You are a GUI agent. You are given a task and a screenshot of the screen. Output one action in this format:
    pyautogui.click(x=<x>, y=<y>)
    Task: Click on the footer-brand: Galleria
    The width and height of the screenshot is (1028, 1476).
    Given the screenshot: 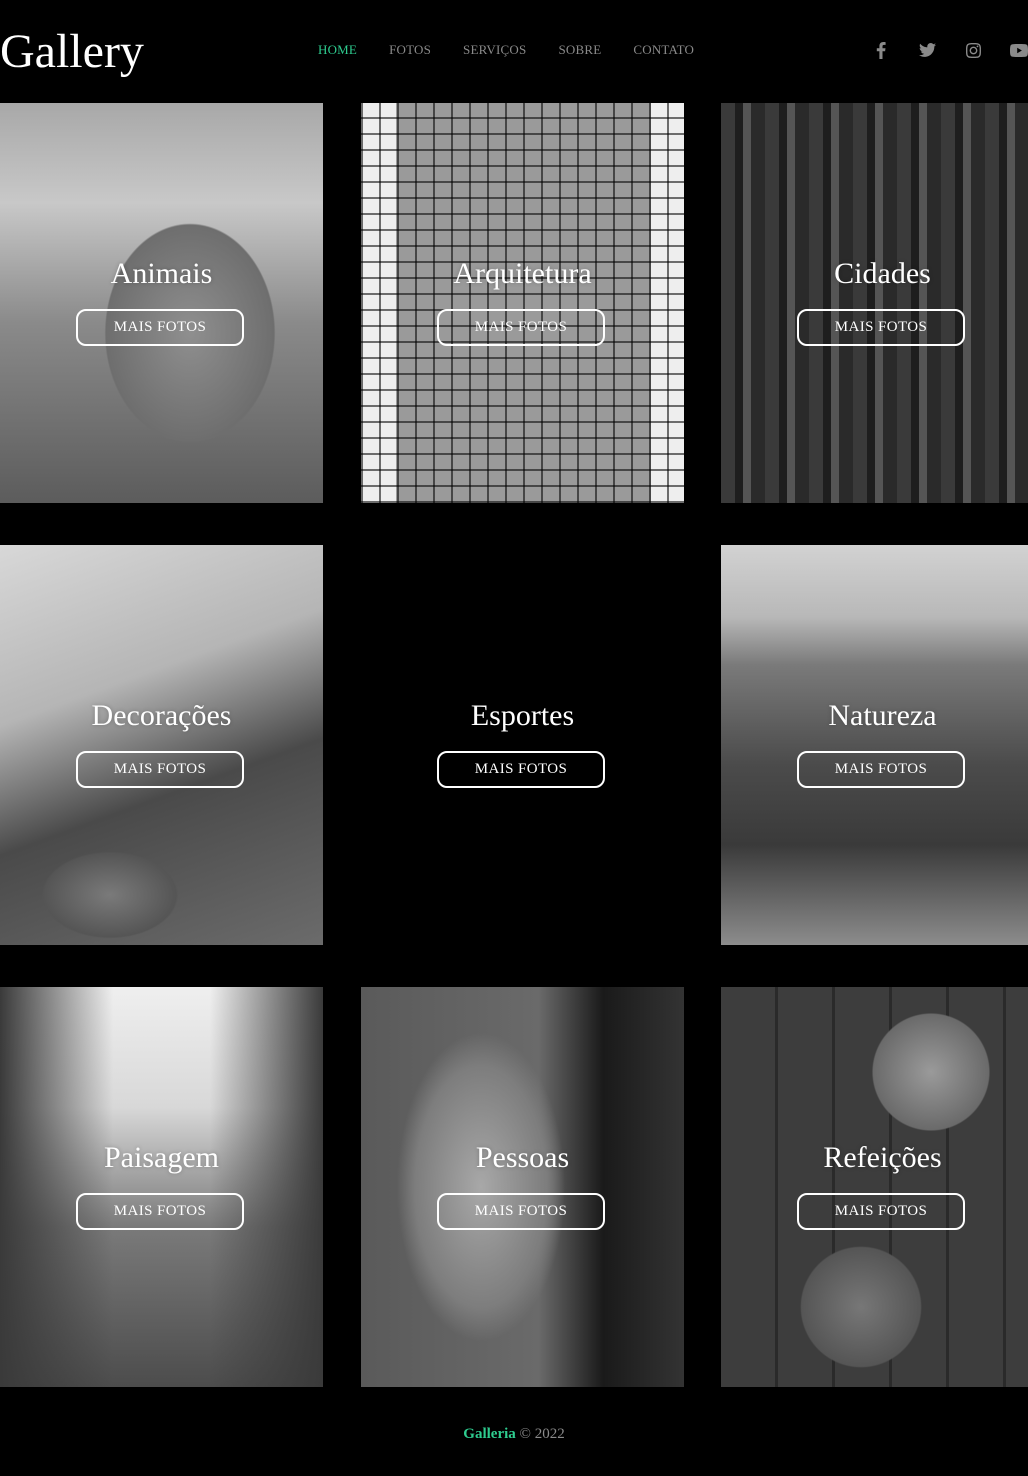 What is the action you would take?
    pyautogui.click(x=489, y=1434)
    